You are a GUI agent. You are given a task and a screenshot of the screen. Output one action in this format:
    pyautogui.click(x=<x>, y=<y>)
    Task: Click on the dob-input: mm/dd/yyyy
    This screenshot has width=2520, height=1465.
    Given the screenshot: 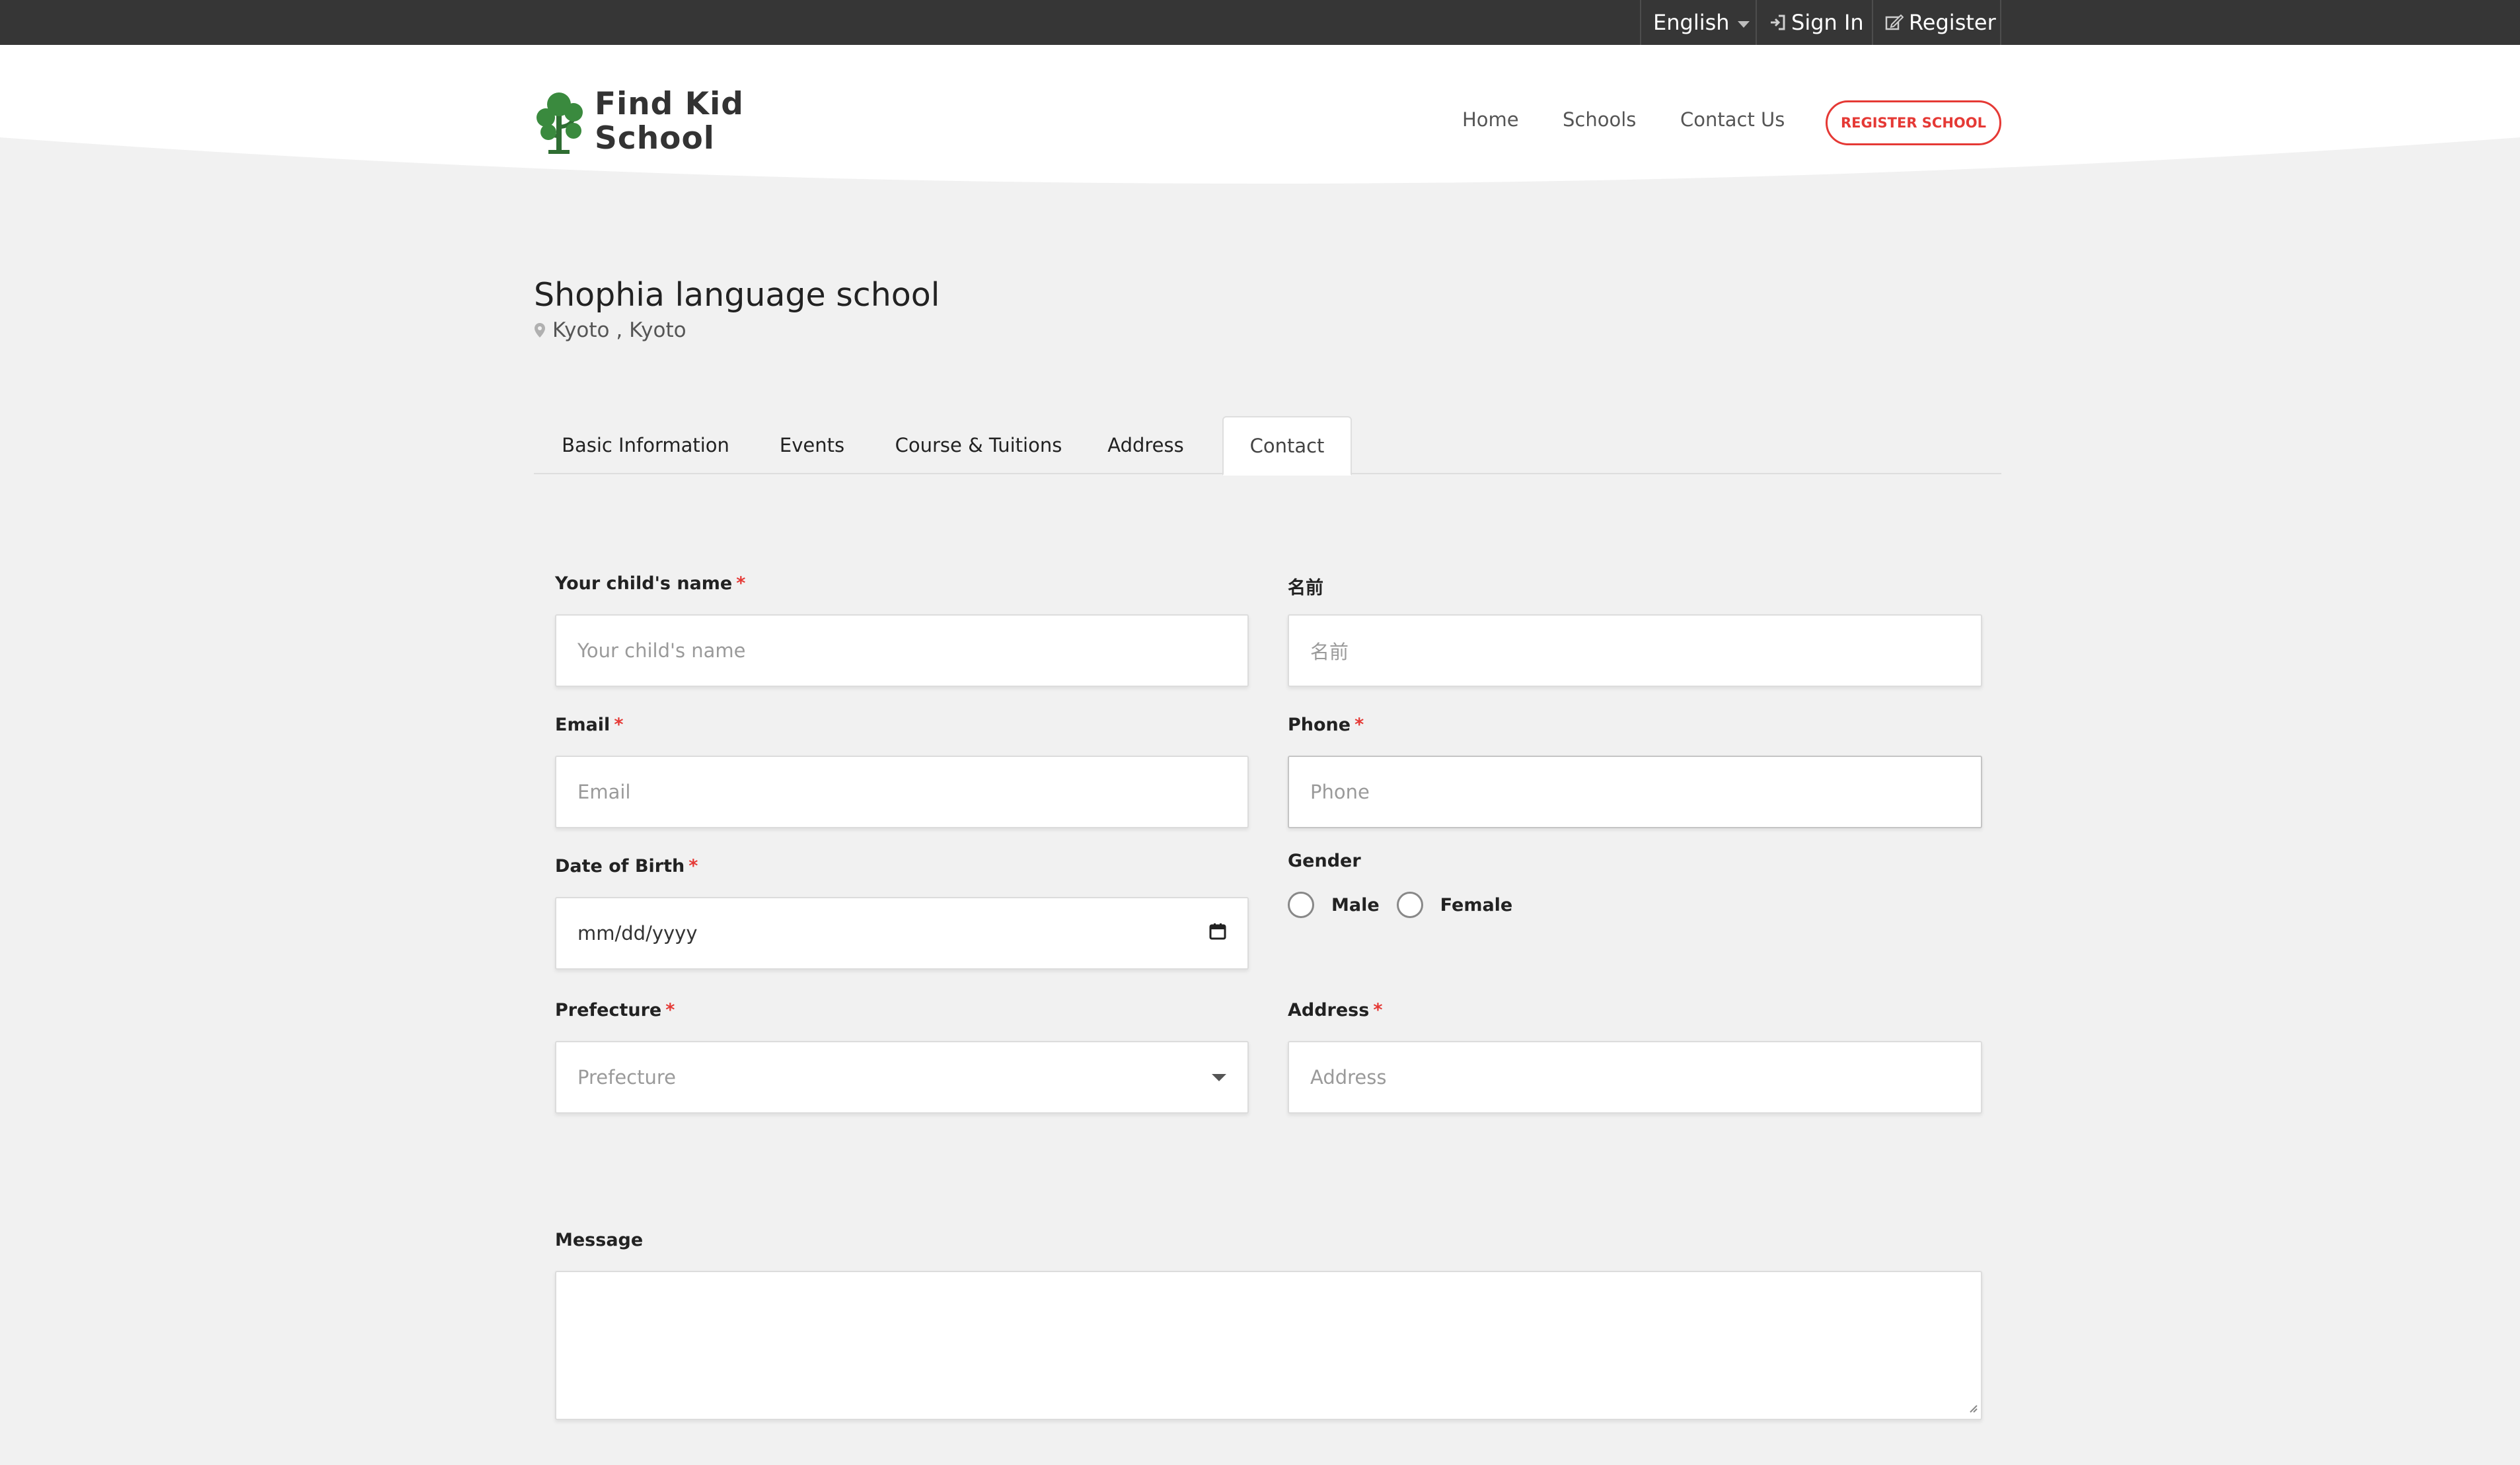 What is the action you would take?
    pyautogui.click(x=902, y=934)
    